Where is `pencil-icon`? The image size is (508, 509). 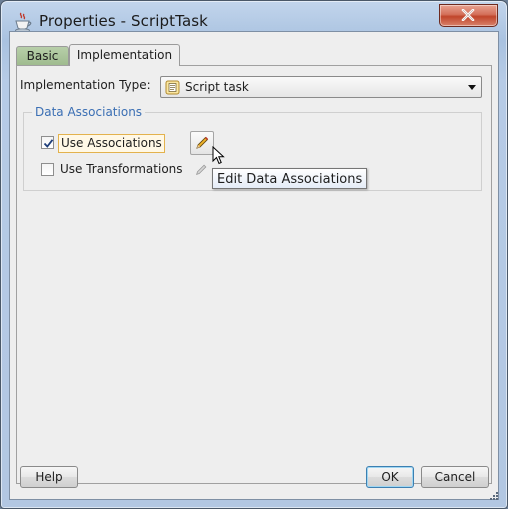
pencil-icon is located at coordinates (202, 142).